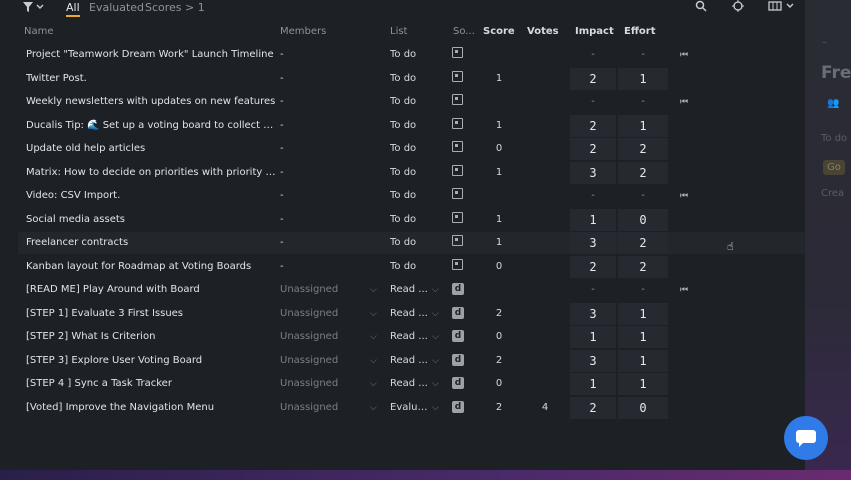 This screenshot has width=851, height=480. I want to click on table-row: Social media assets - To do 1 1 0, so click(411, 219).